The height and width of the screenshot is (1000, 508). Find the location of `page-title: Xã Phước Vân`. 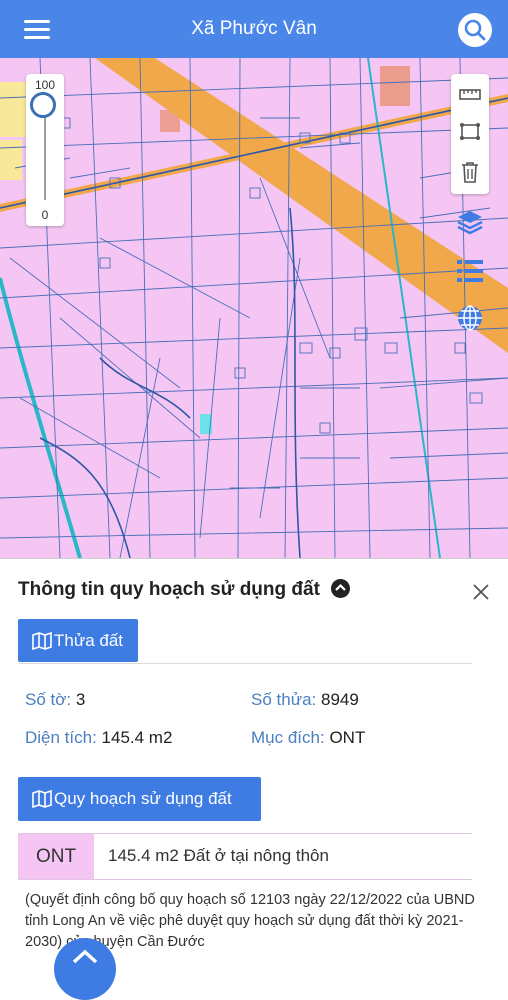

page-title: Xã Phước Vân is located at coordinates (254, 28).